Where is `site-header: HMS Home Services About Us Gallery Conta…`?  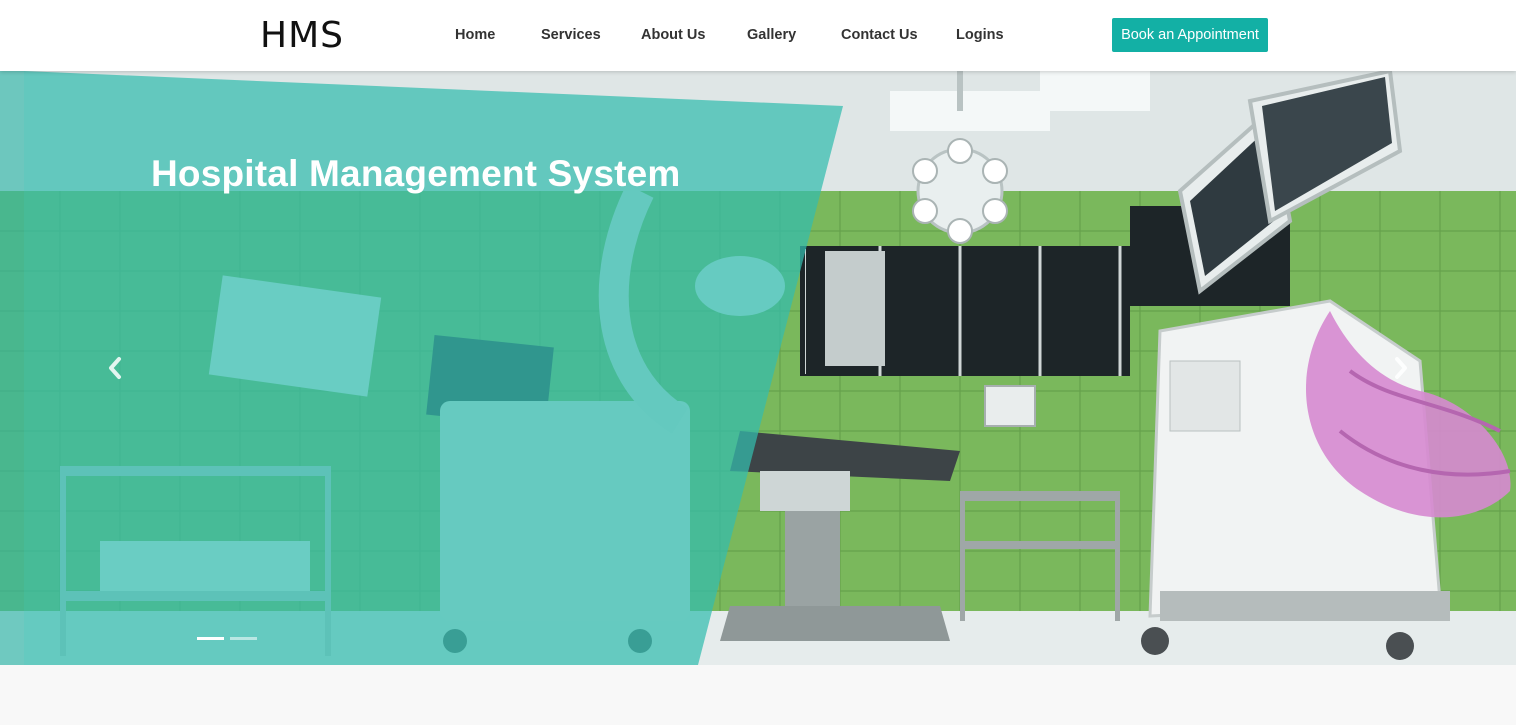 site-header: HMS Home Services About Us Gallery Conta… is located at coordinates (758, 35).